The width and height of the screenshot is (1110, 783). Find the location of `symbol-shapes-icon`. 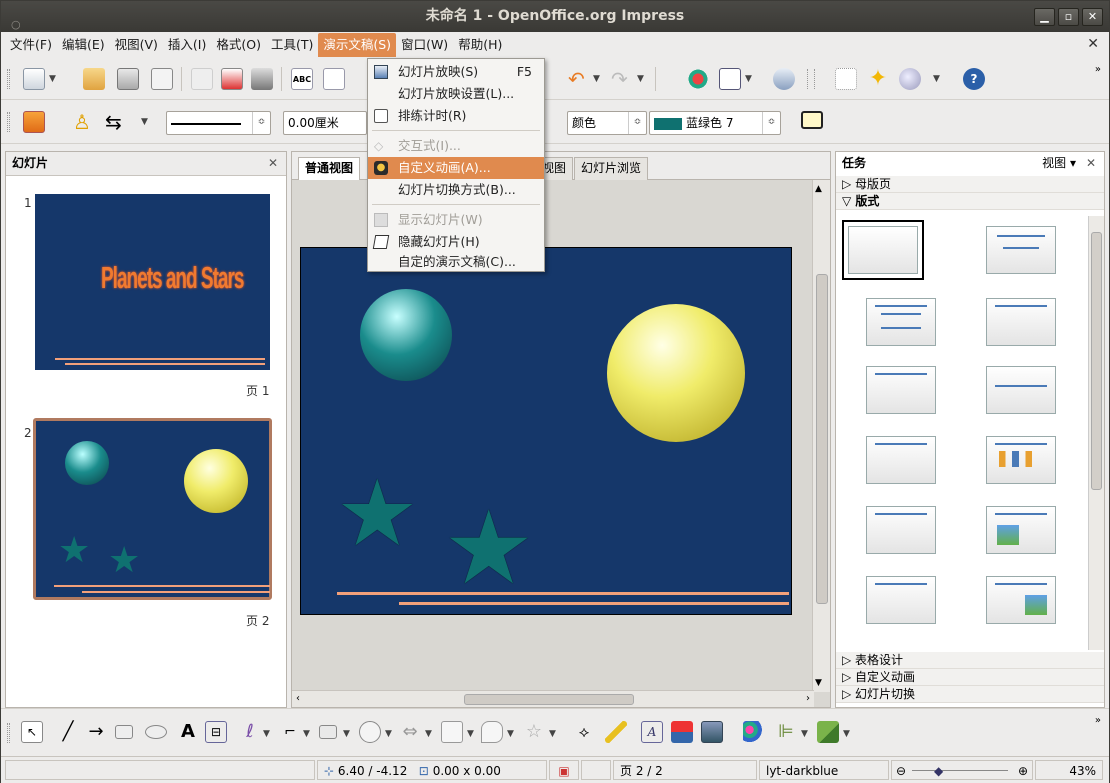

symbol-shapes-icon is located at coordinates (370, 732).